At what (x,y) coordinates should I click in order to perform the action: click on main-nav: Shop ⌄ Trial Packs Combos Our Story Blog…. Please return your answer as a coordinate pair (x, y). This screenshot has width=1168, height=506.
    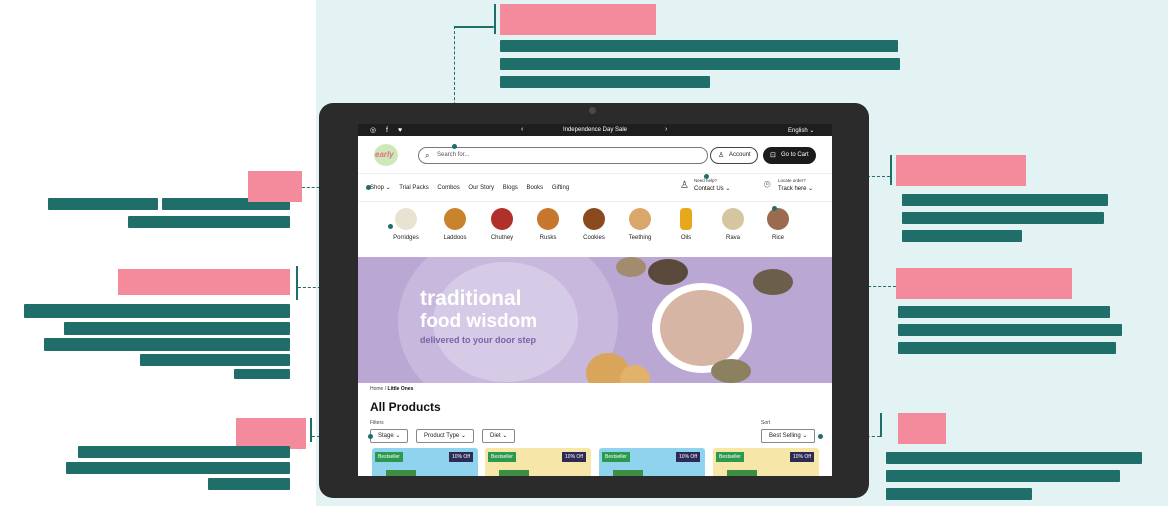
    Looking at the image, I should click on (595, 188).